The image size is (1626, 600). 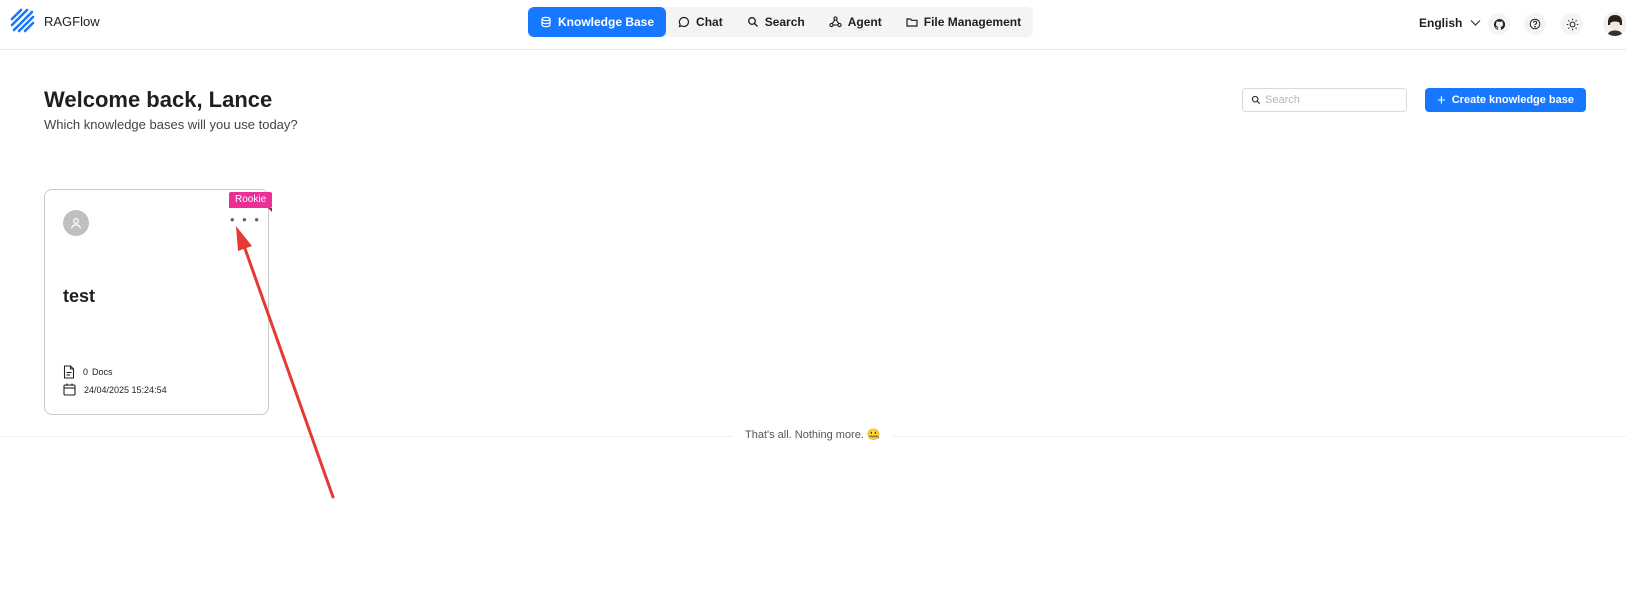 I want to click on ragflow-logo-icon, so click(x=22, y=20).